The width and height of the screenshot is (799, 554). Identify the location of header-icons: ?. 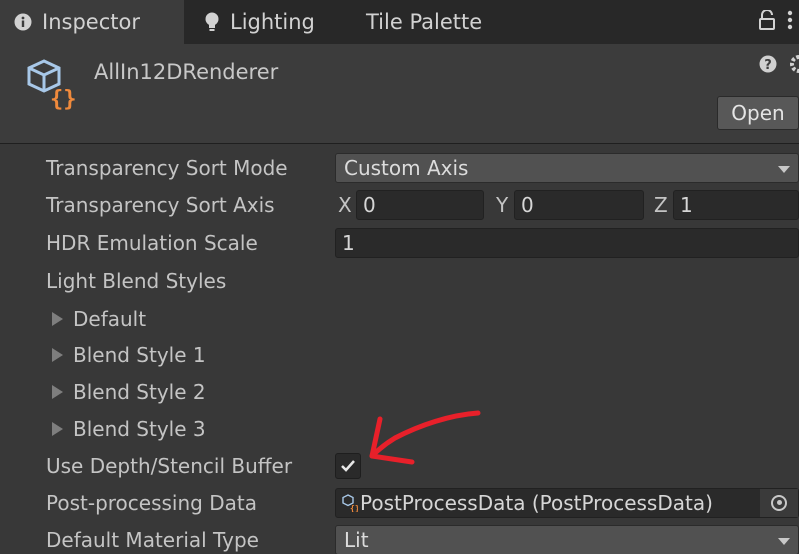
(779, 66).